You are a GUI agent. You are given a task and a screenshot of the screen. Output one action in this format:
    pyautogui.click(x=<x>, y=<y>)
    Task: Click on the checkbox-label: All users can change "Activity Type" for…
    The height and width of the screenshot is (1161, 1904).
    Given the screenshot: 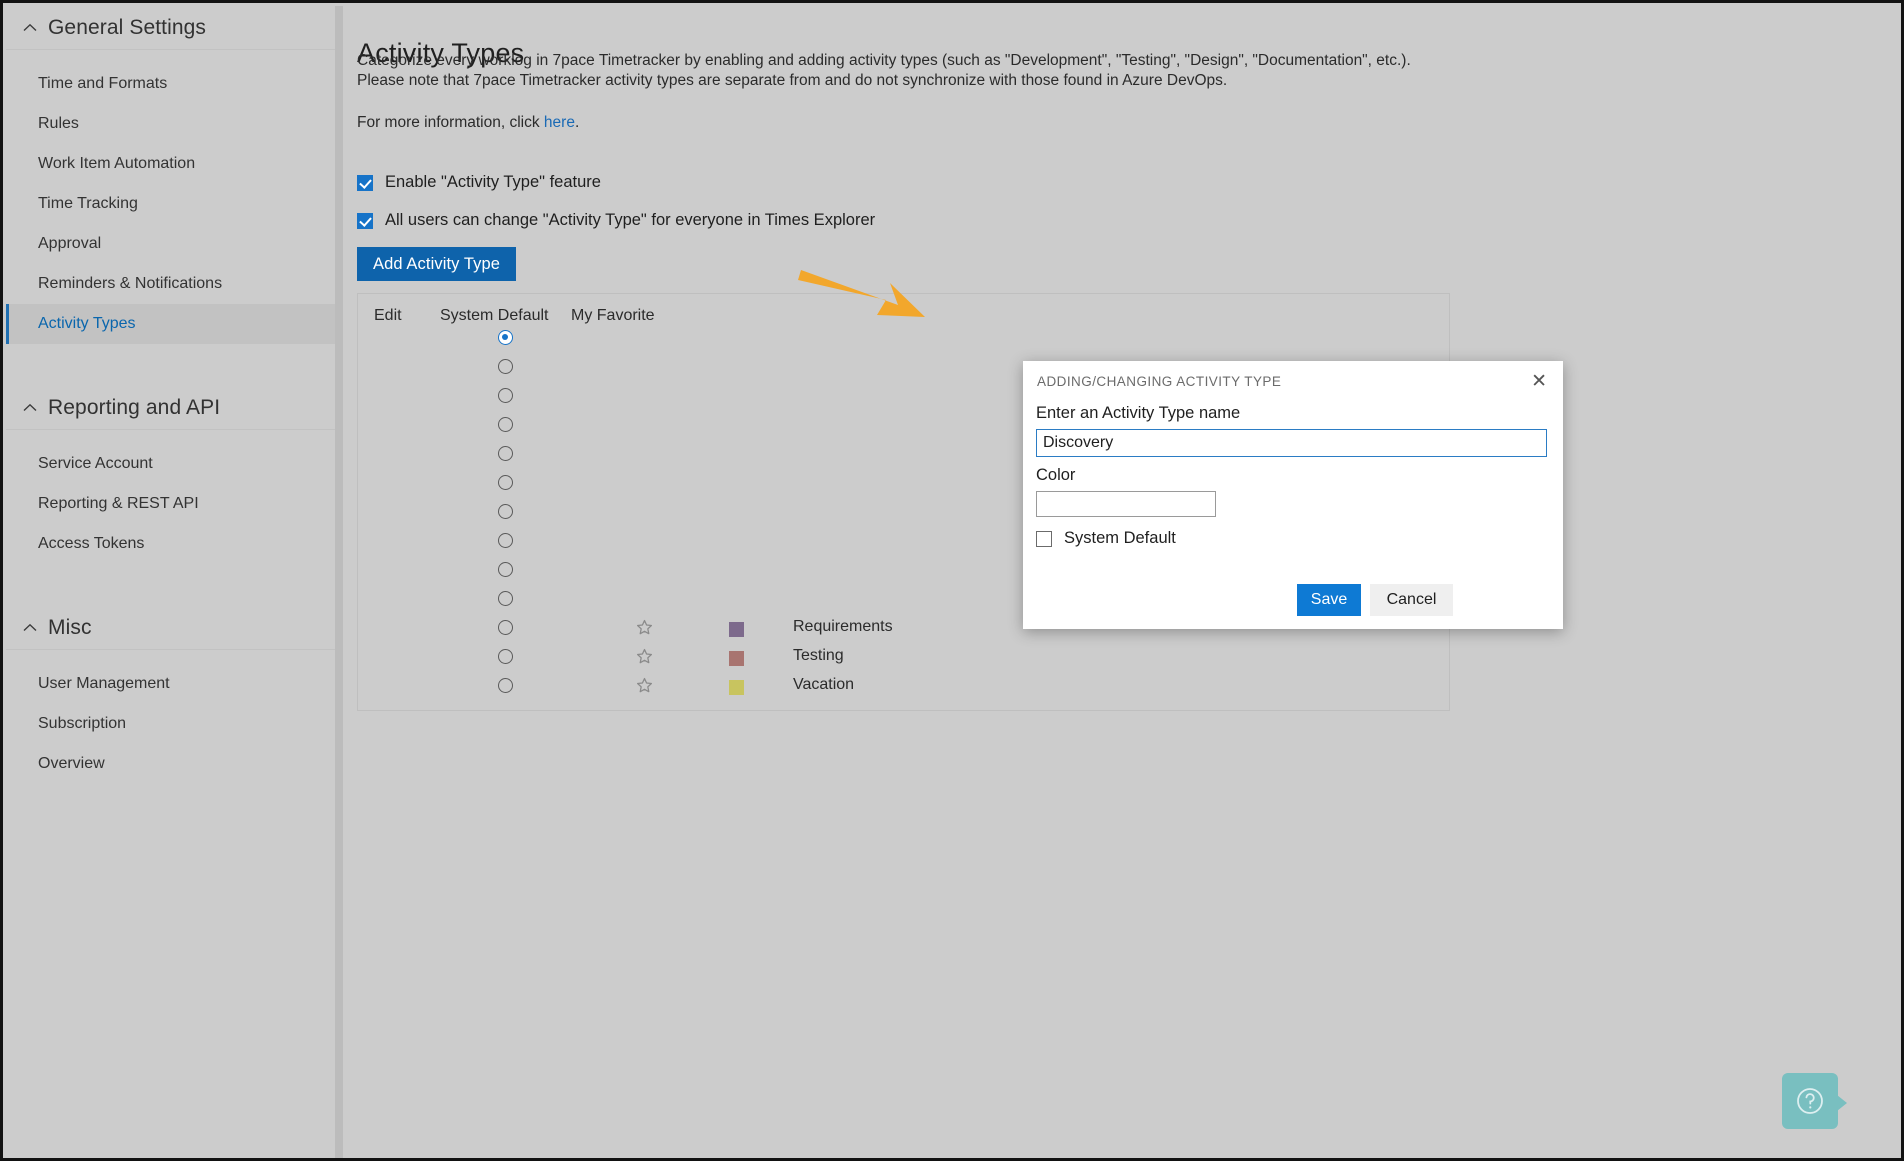 What is the action you would take?
    pyautogui.click(x=630, y=220)
    